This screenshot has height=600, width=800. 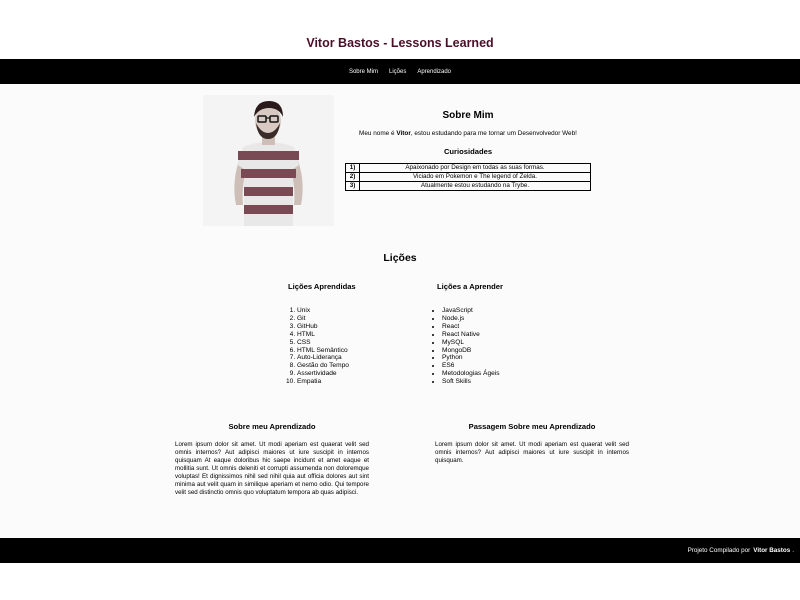 What do you see at coordinates (363, 72) in the screenshot?
I see `nav-link-sobre-mim: Sobre Mim` at bounding box center [363, 72].